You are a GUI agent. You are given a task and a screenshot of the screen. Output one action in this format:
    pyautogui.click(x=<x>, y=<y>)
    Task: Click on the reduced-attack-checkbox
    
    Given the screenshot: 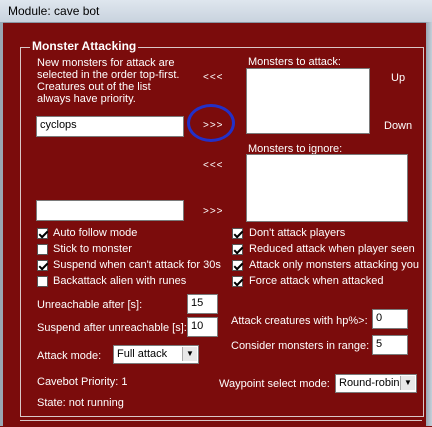 What is the action you would take?
    pyautogui.click(x=237, y=249)
    